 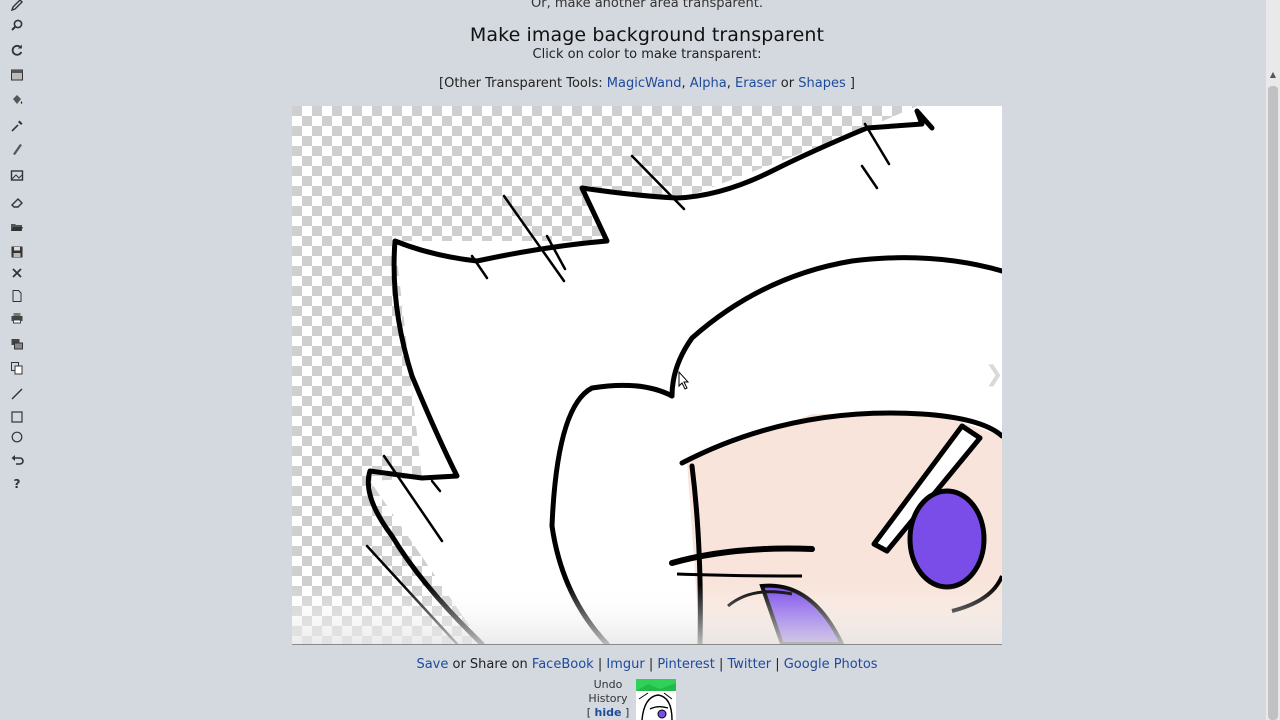 I want to click on google-photos-link: Google Photos, so click(x=831, y=664).